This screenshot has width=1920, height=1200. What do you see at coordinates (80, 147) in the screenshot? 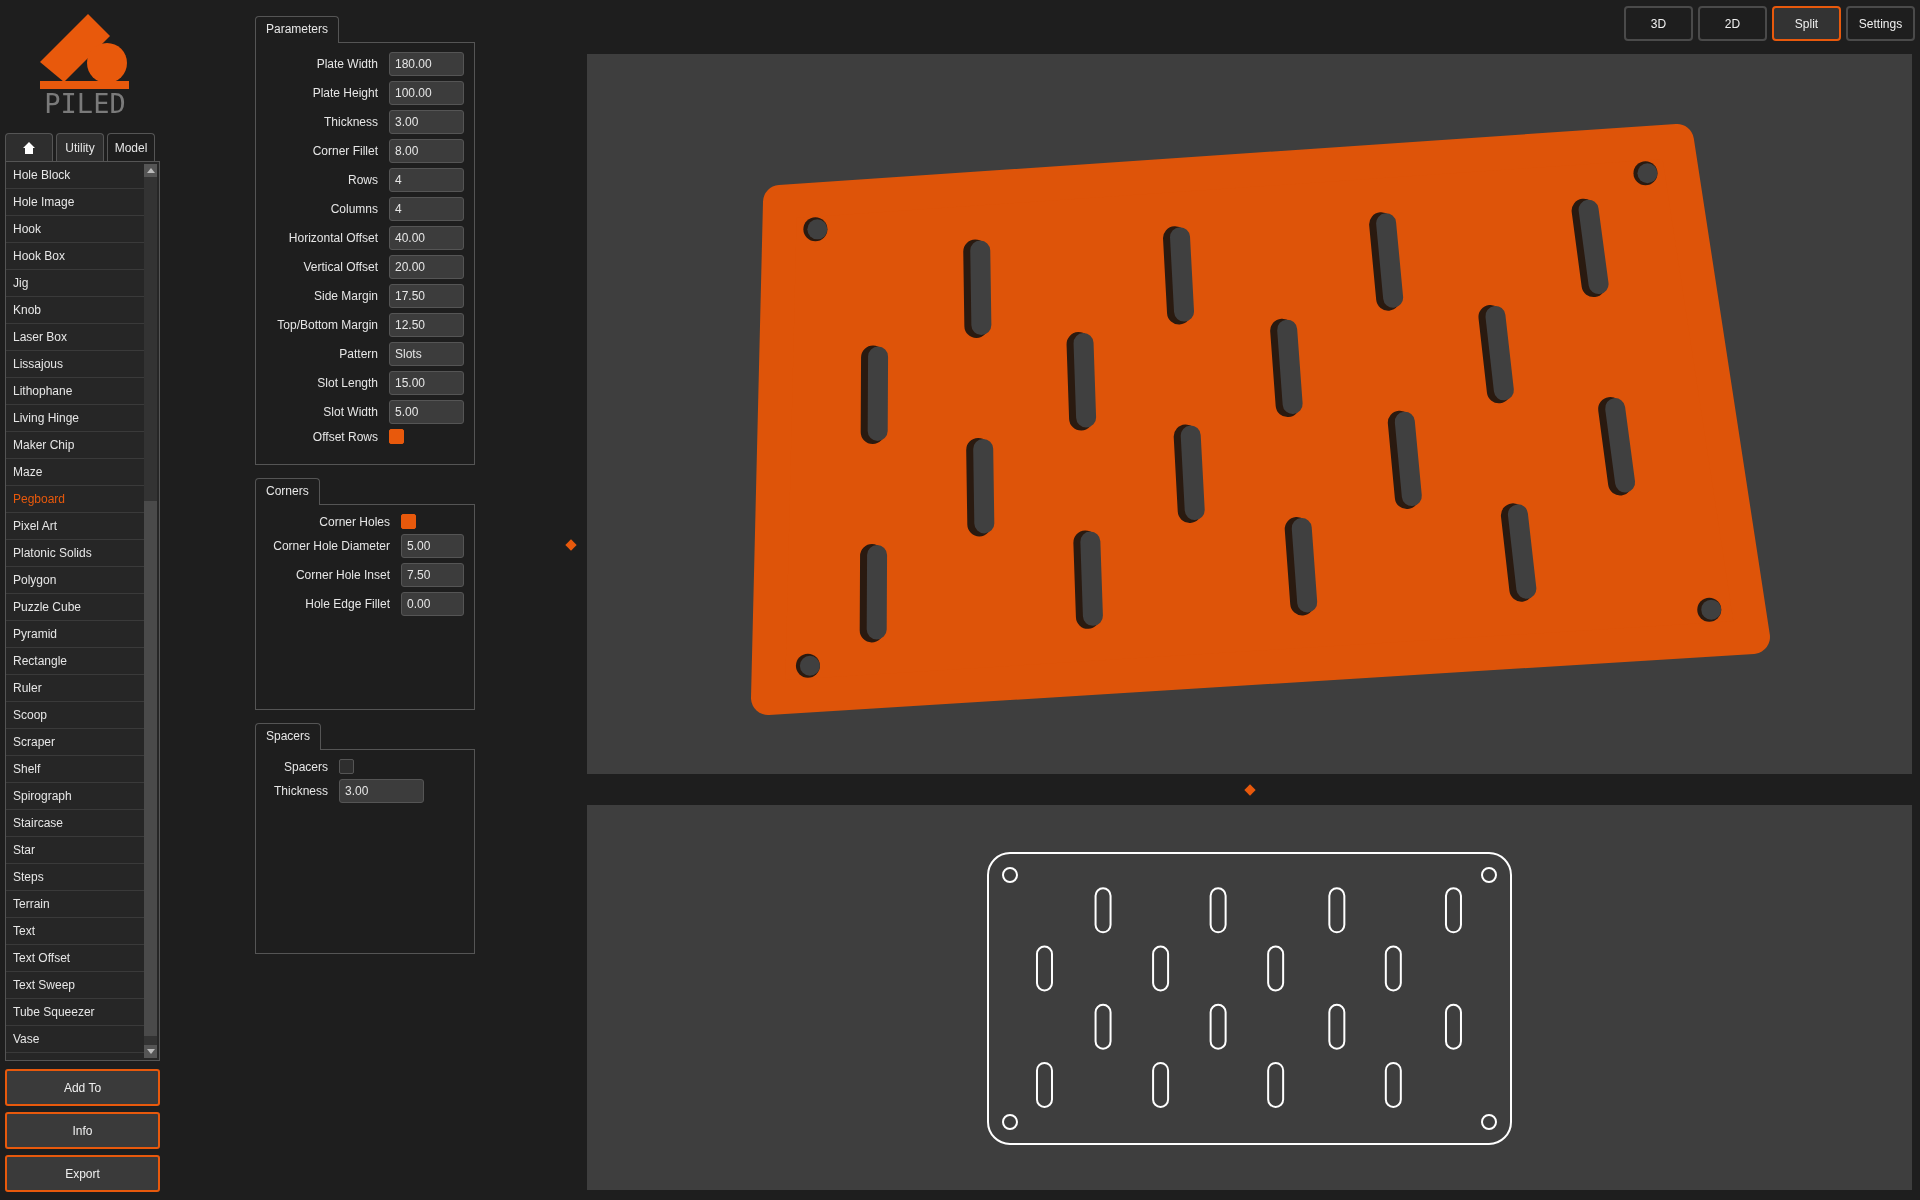
I see `category-tab: Utility` at bounding box center [80, 147].